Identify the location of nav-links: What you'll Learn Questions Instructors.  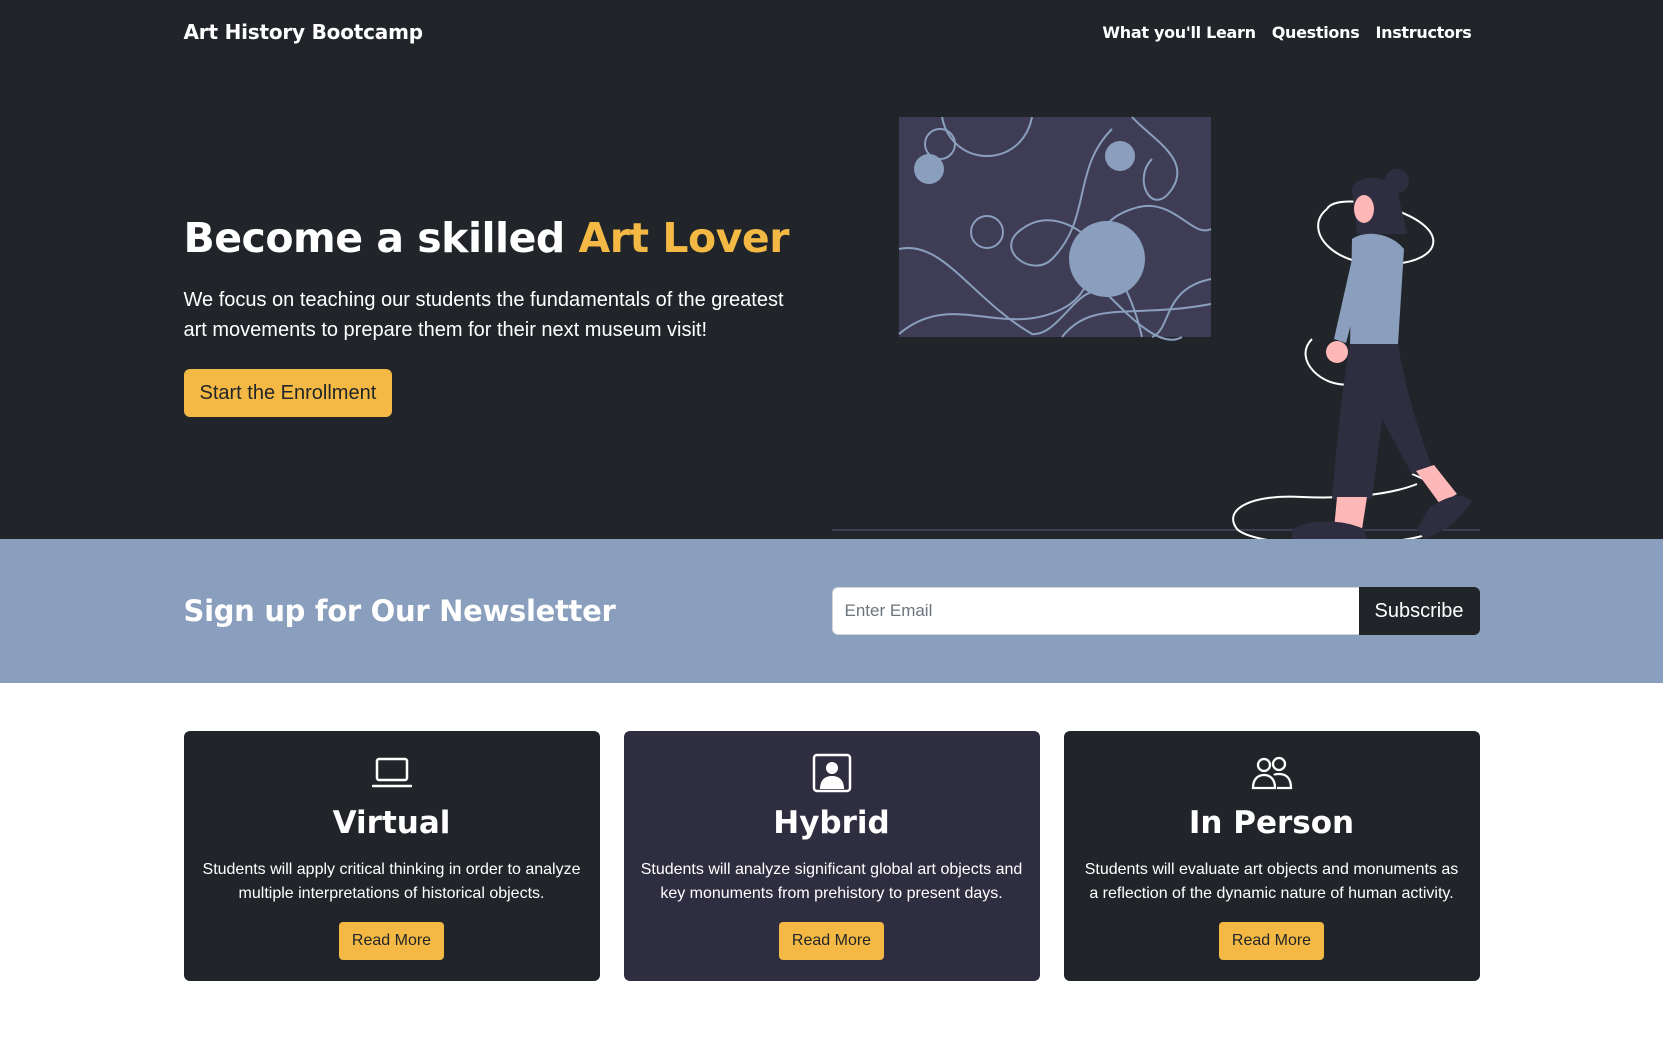
(1290, 32).